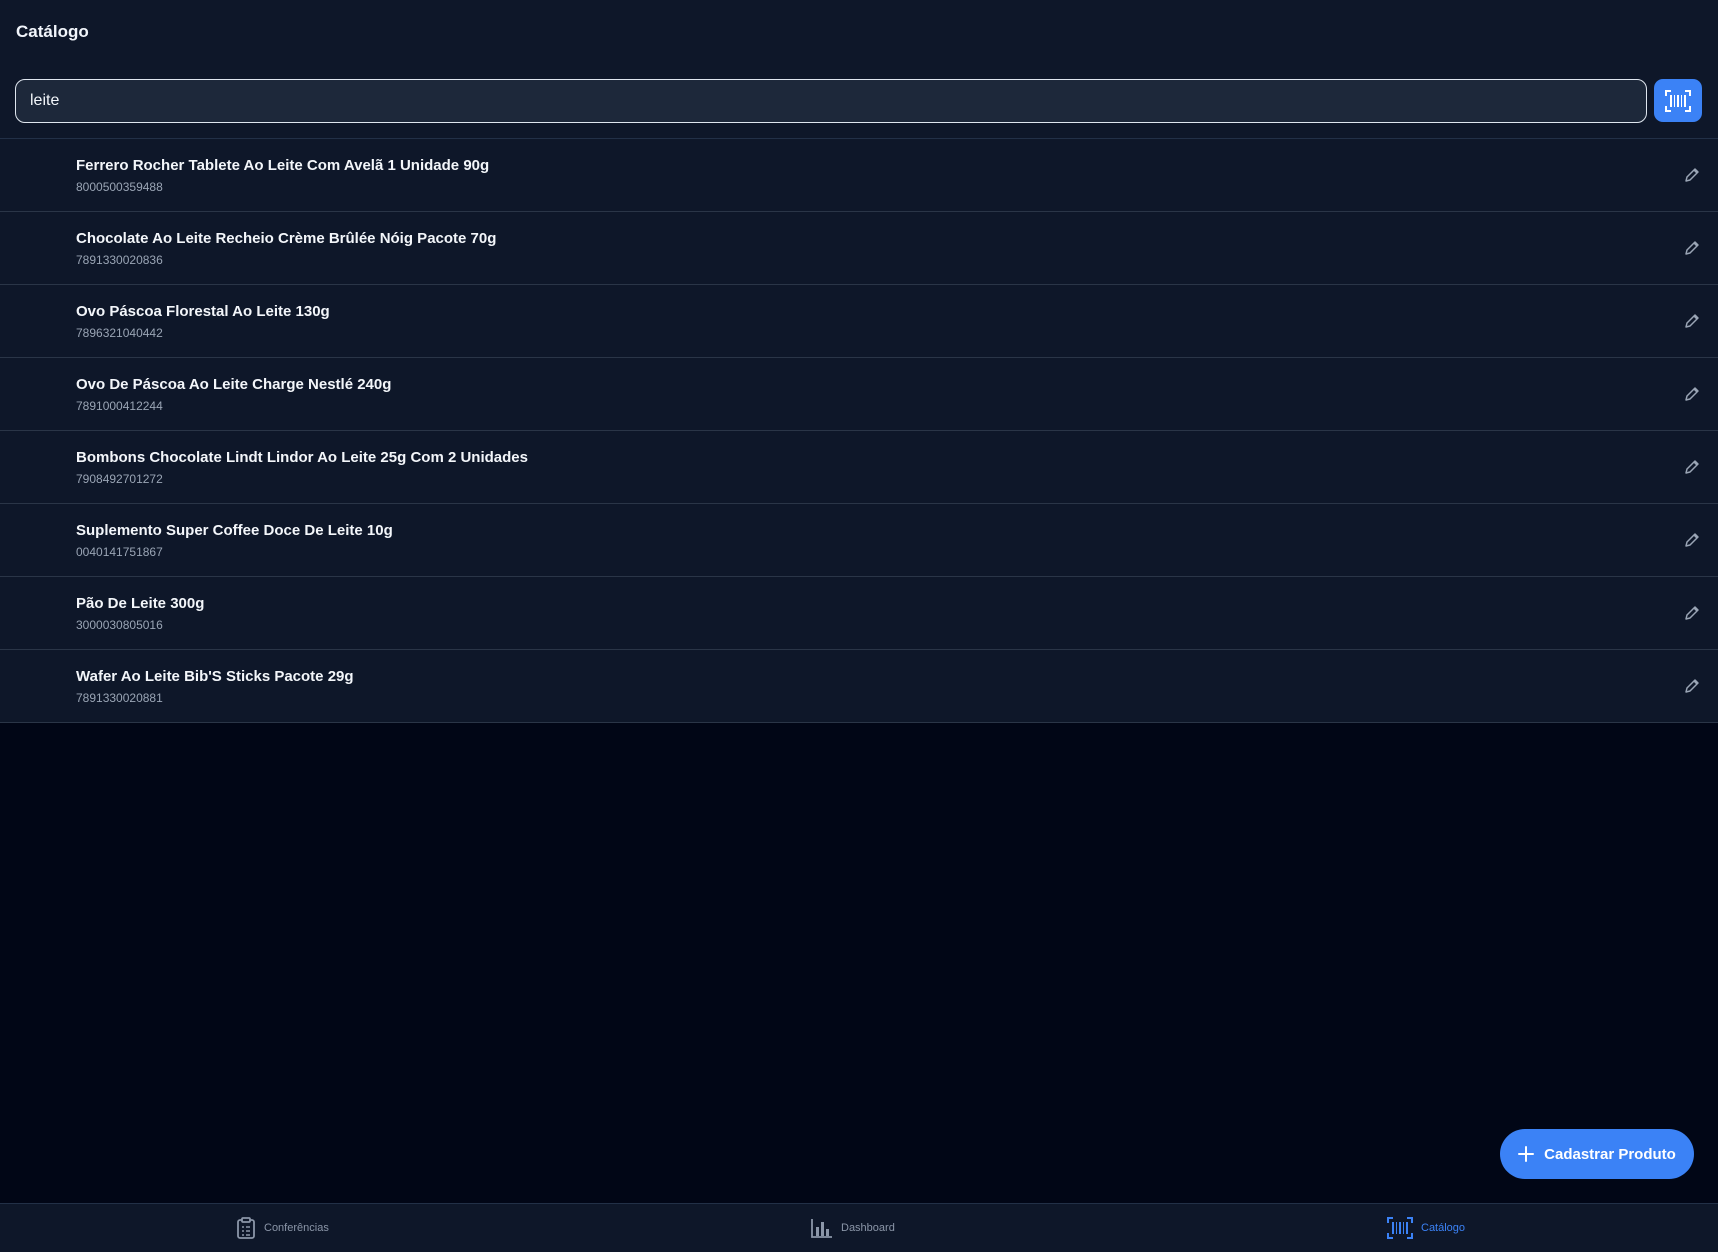 The width and height of the screenshot is (1718, 1252). What do you see at coordinates (119, 333) in the screenshot?
I see `product-barcode: 7896321040442` at bounding box center [119, 333].